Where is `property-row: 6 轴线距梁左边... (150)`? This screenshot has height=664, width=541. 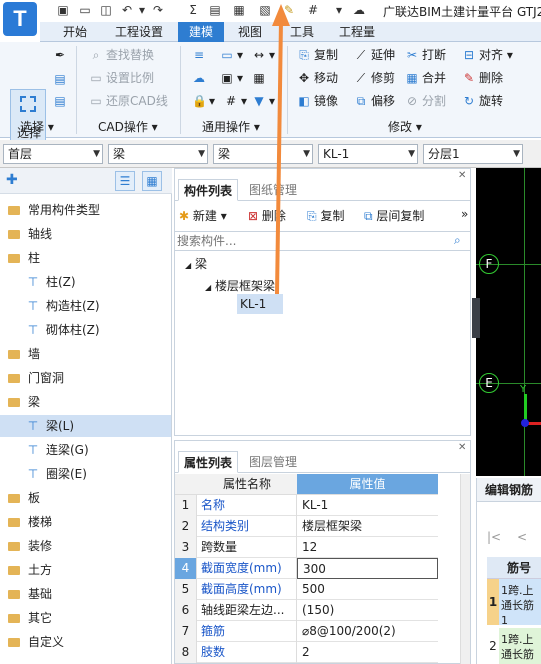
property-row: 6 轴线距梁左边... (150) is located at coordinates (306, 610).